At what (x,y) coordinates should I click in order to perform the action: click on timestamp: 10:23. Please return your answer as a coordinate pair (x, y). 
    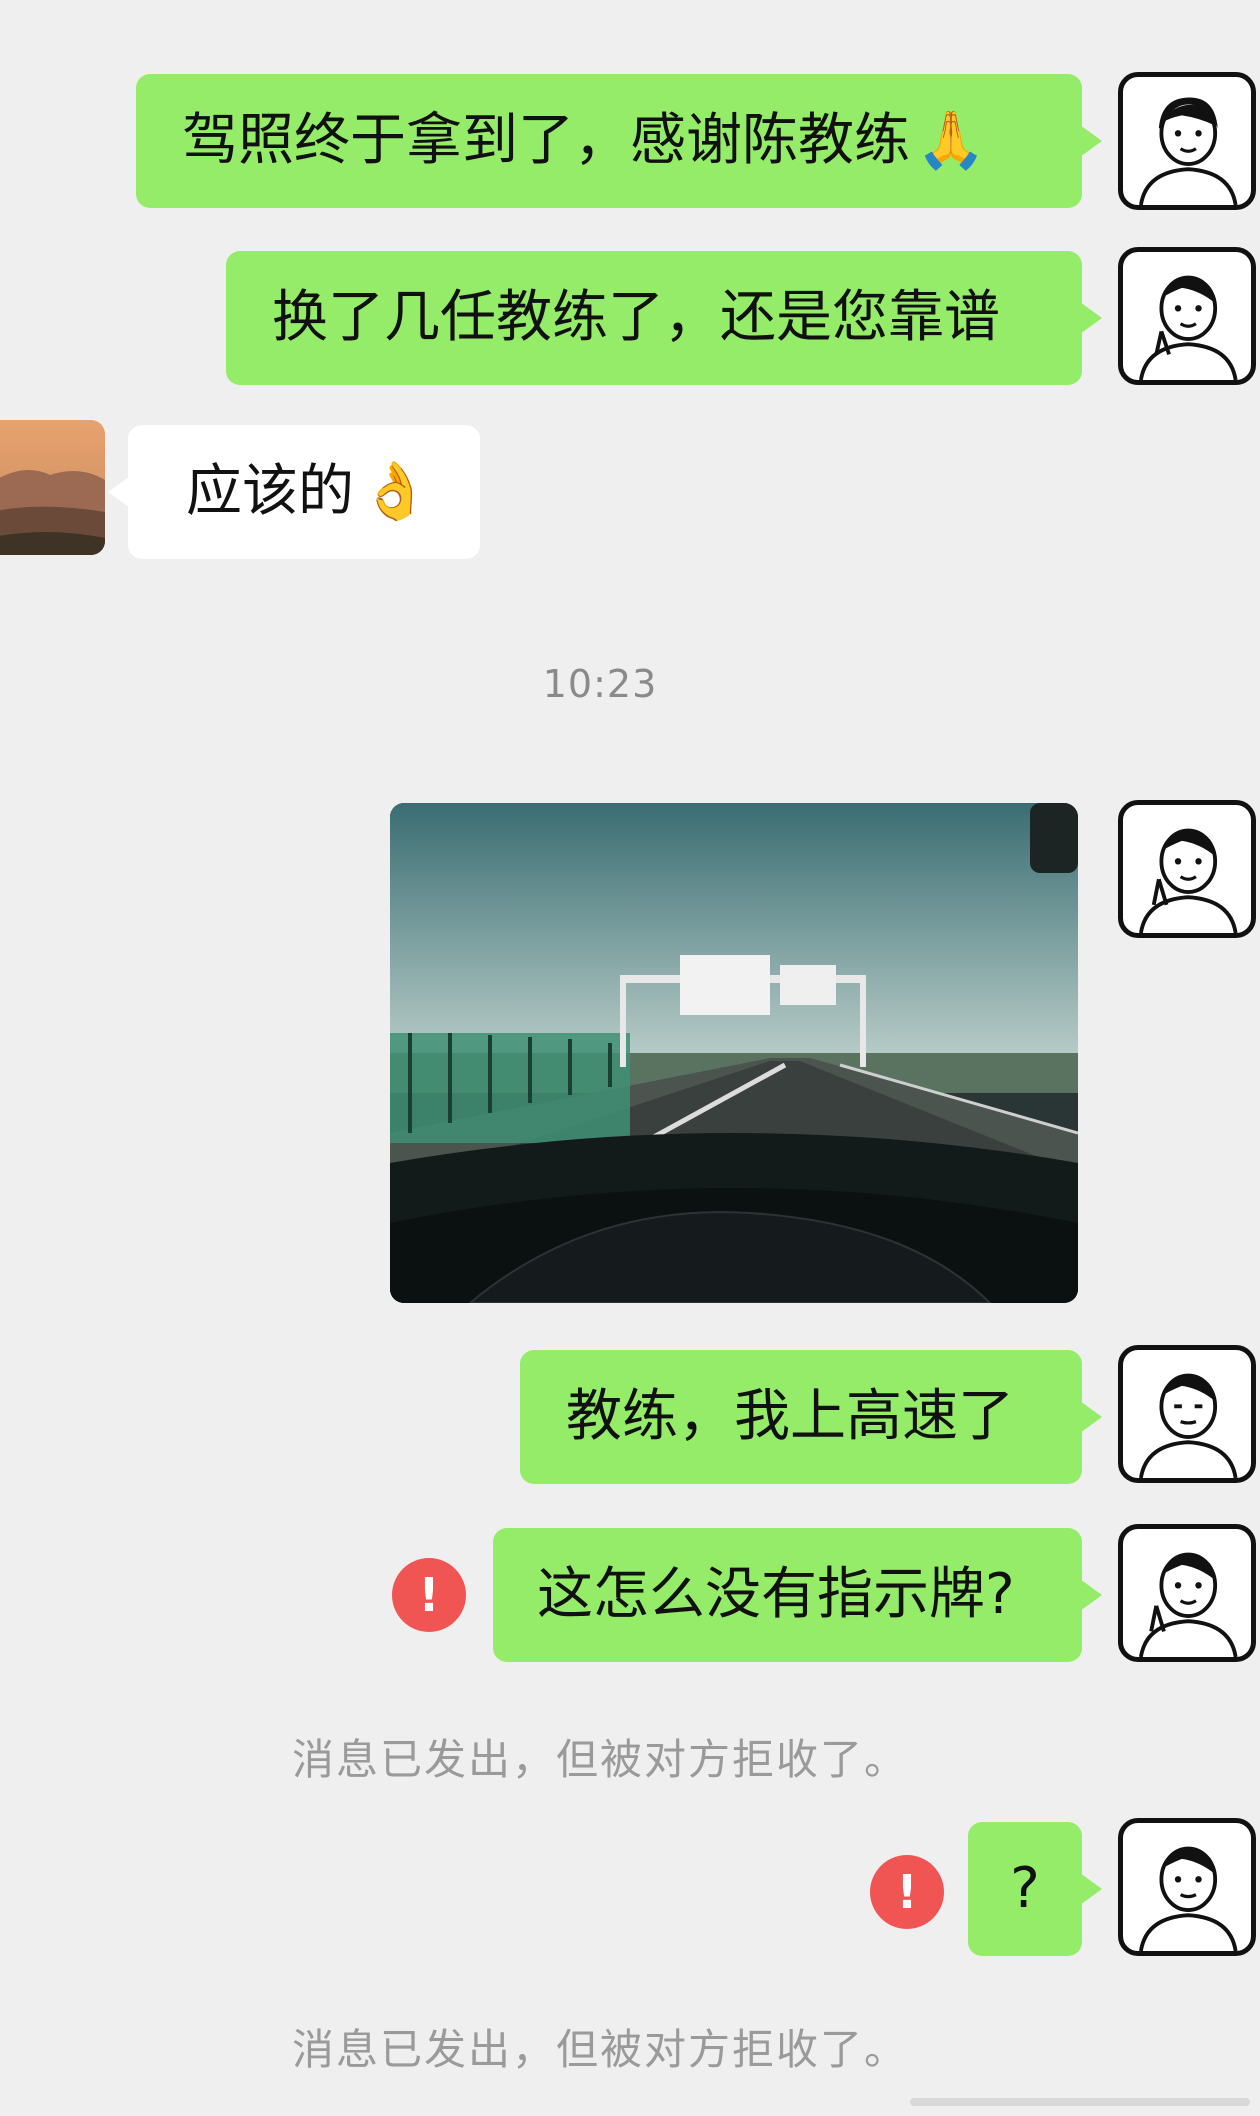
    Looking at the image, I should click on (600, 684).